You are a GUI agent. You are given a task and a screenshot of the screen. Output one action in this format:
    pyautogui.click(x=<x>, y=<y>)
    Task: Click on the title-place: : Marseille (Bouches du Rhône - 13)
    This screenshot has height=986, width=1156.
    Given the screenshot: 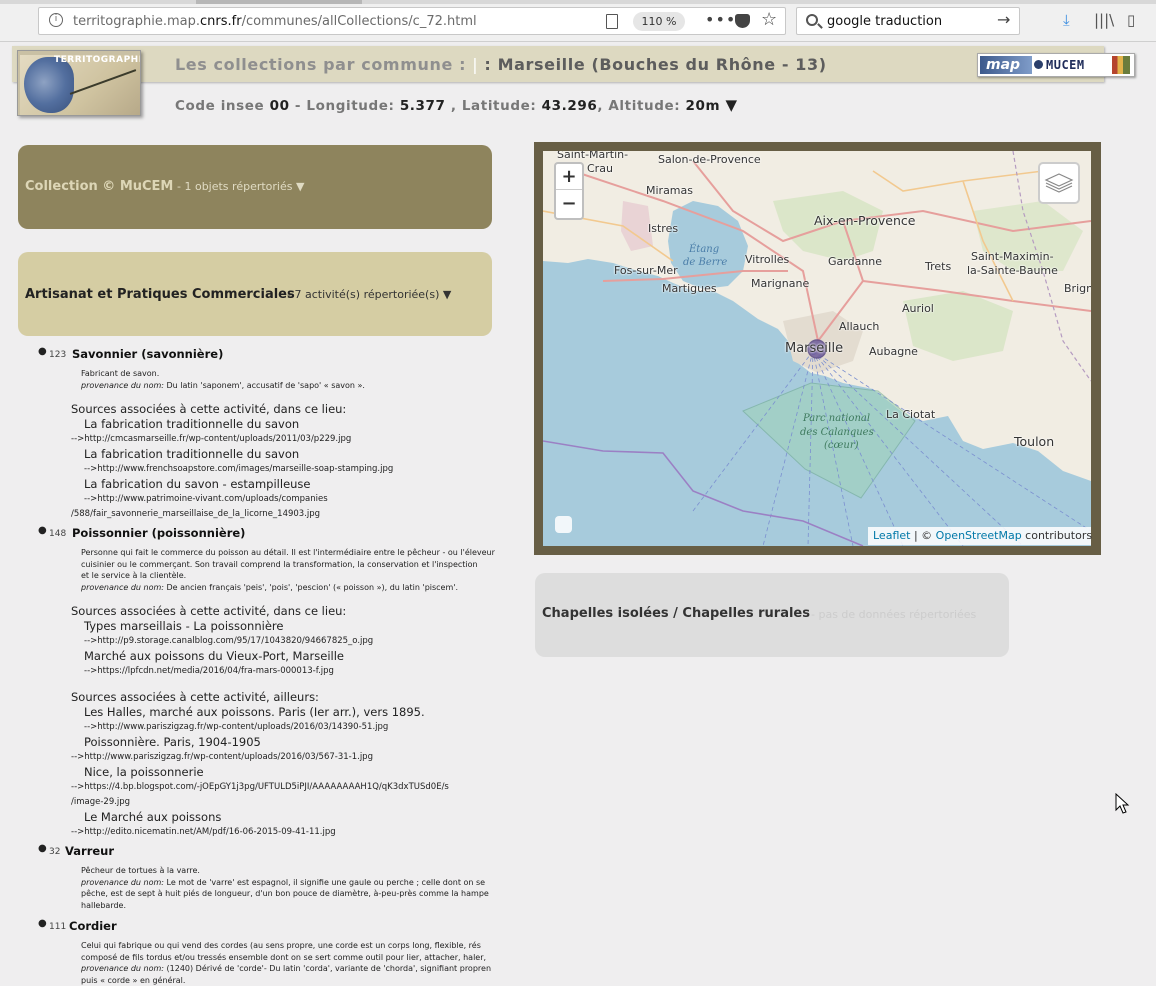 What is the action you would take?
    pyautogui.click(x=655, y=64)
    